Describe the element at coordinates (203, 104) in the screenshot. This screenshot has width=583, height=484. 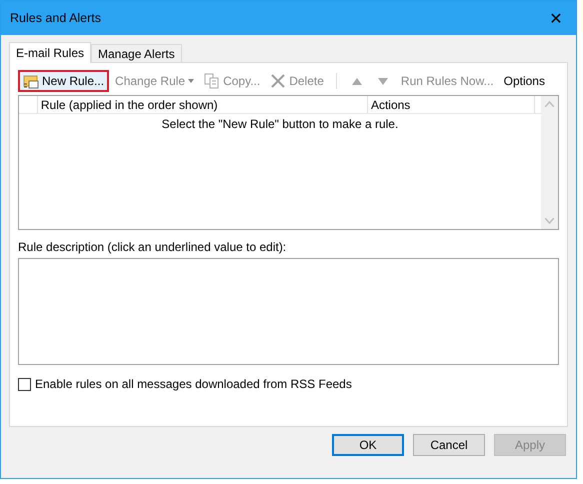
I see `column-header: Rule (applied in the order shown)` at that location.